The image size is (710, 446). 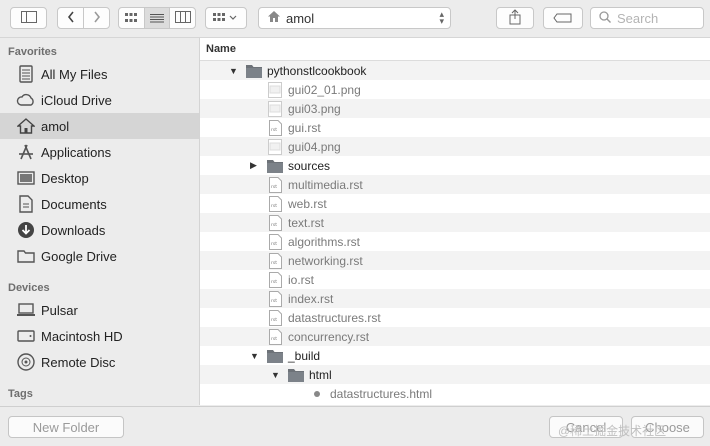 What do you see at coordinates (320, 374) in the screenshot?
I see `file-name: html` at bounding box center [320, 374].